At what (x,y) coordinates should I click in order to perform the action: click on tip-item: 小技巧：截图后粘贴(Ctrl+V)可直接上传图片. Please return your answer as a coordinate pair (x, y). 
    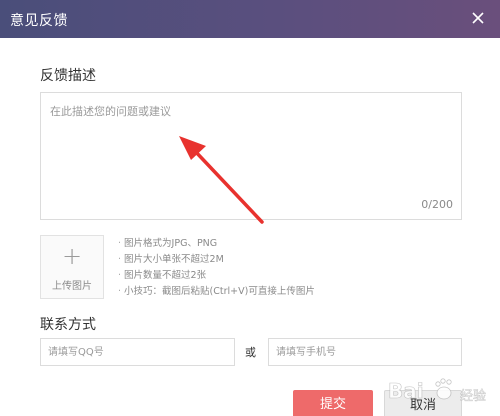
    Looking at the image, I should click on (216, 292).